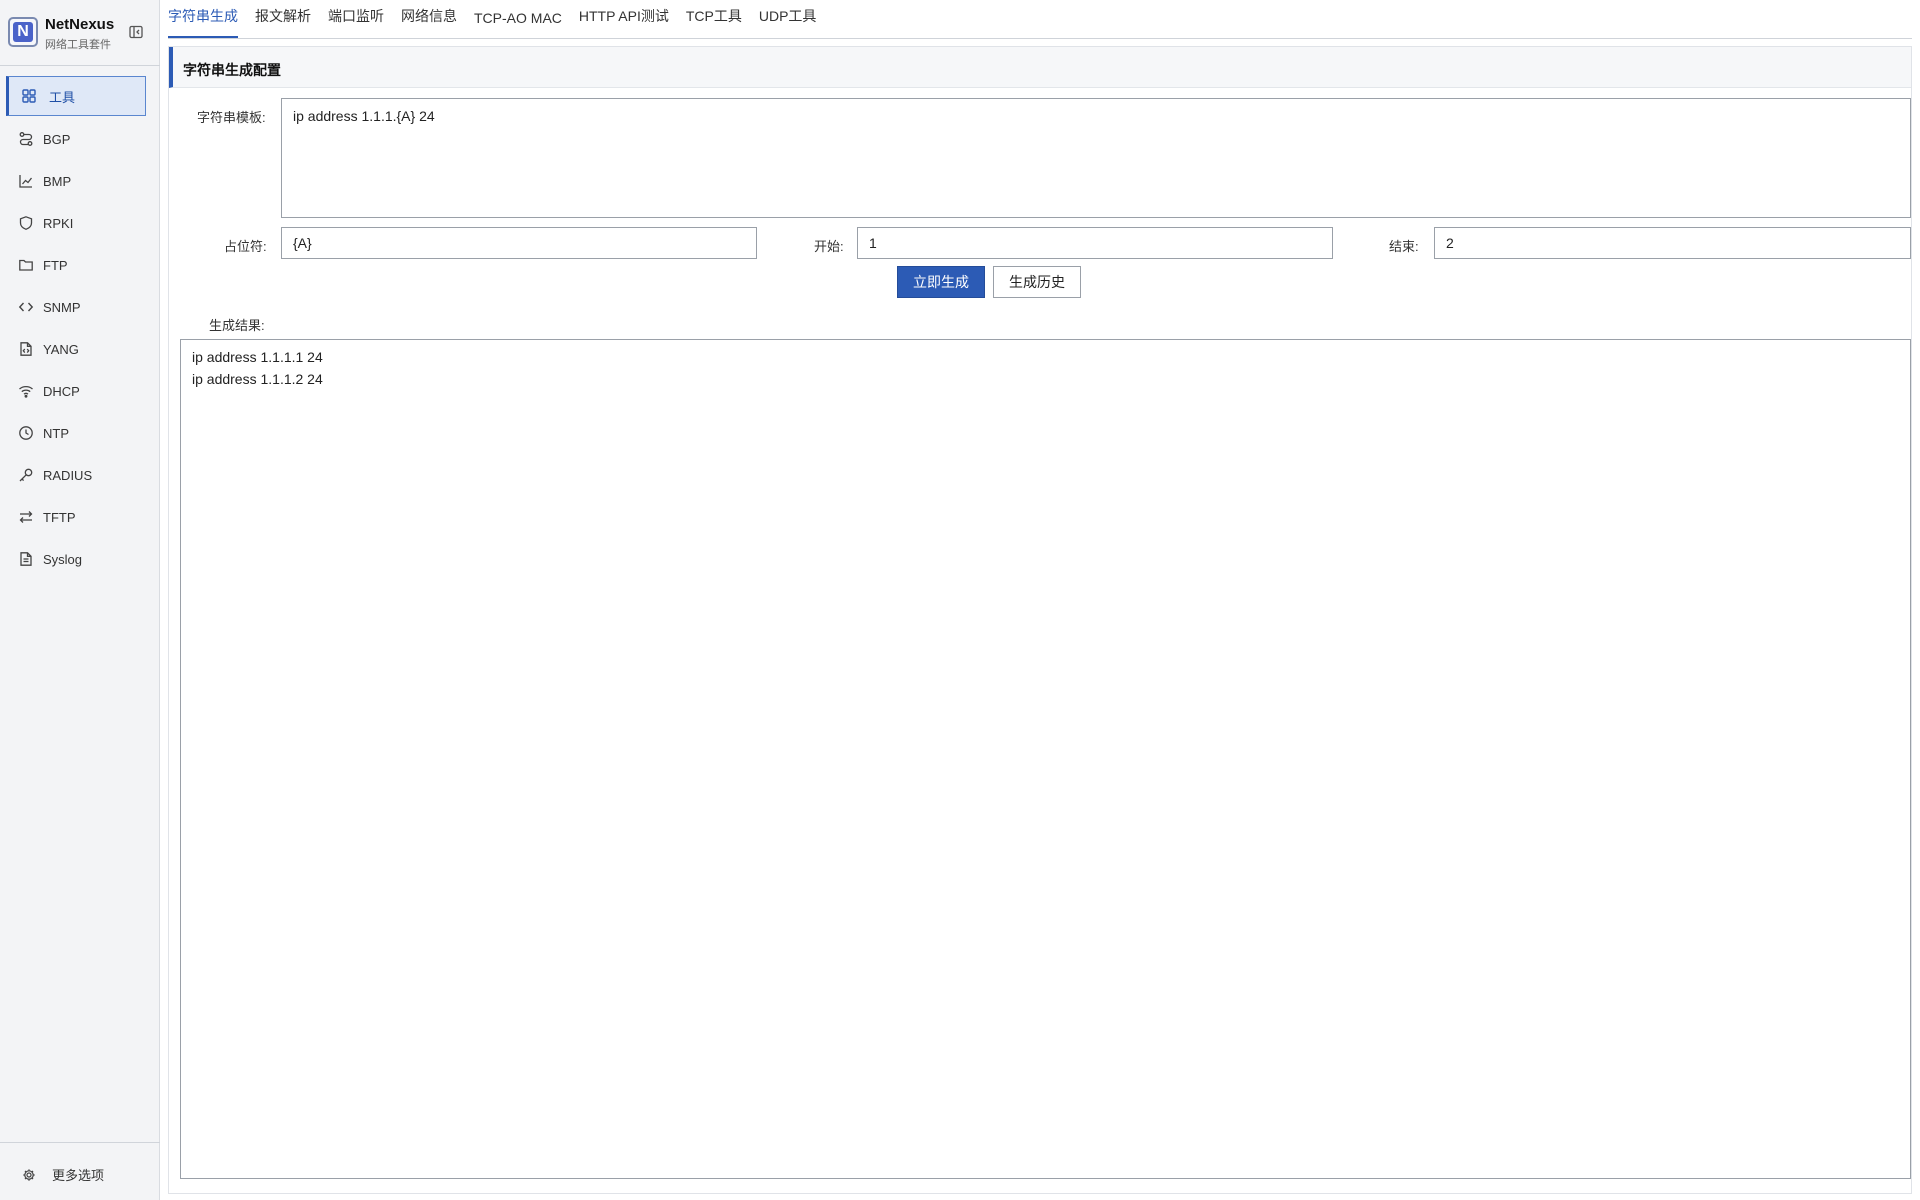 This screenshot has height=1200, width=1920. I want to click on end-label: 结束:, so click(1404, 246).